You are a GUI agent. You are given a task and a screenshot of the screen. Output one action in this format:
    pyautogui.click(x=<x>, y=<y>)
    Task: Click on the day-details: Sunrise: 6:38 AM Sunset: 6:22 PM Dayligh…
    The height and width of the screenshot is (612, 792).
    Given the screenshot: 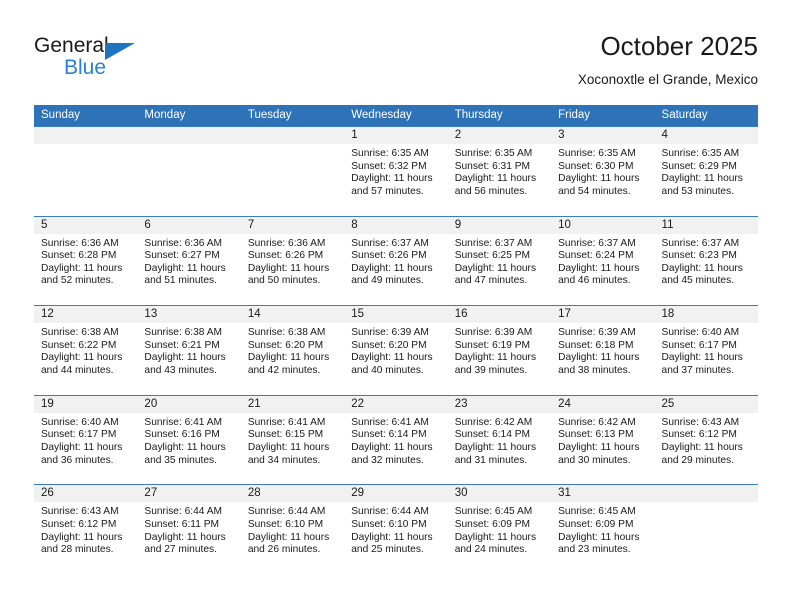 What is the action you would take?
    pyautogui.click(x=85, y=350)
    